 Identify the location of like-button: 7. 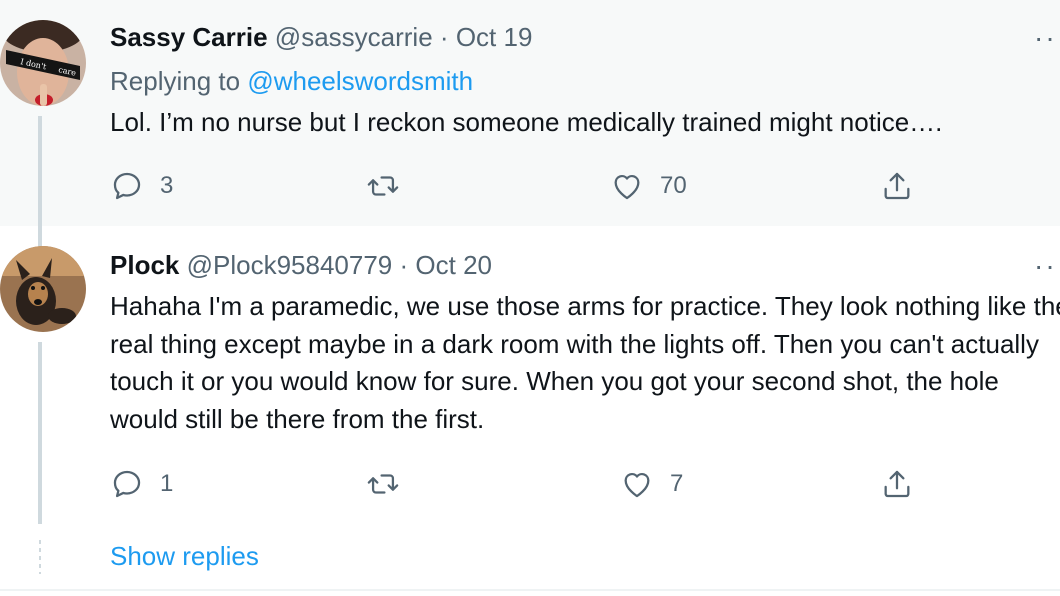
(651, 484).